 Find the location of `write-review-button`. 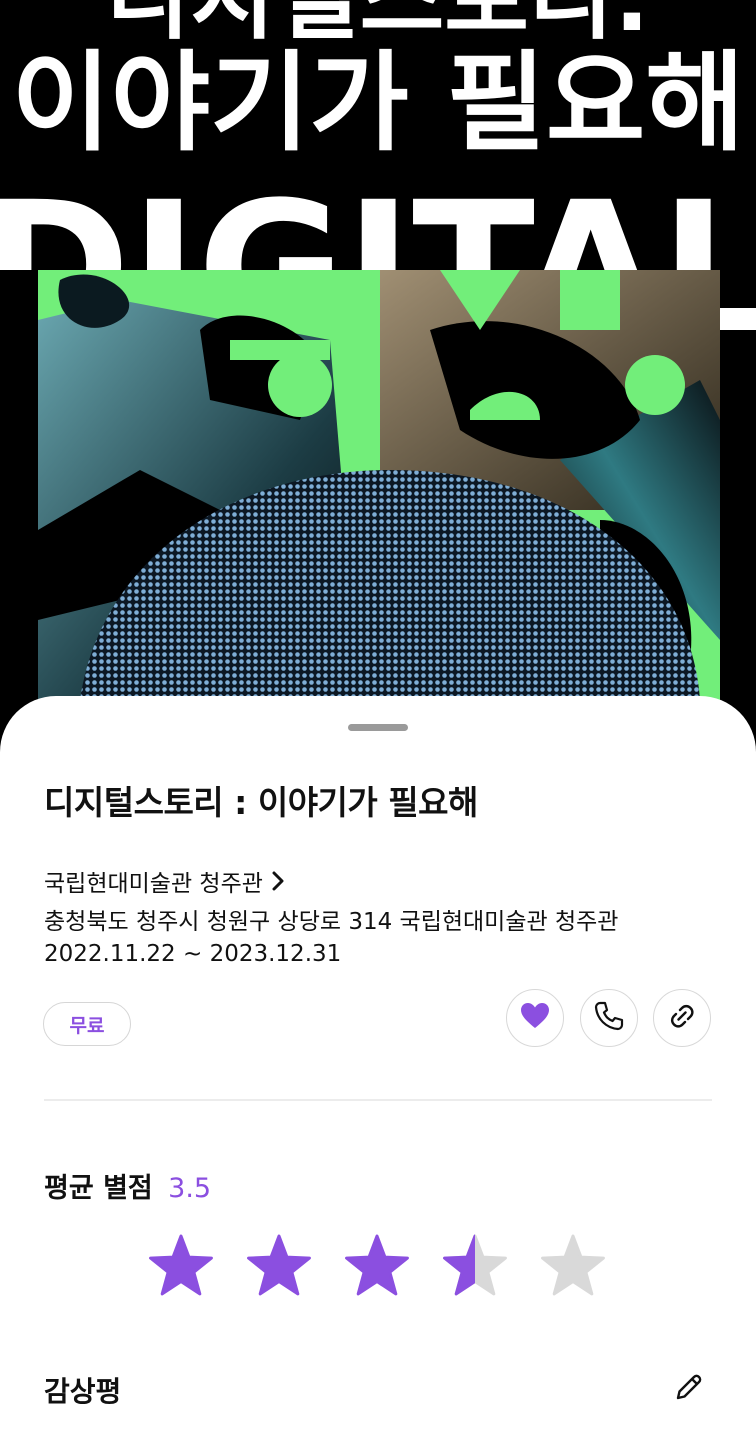

write-review-button is located at coordinates (689, 1389).